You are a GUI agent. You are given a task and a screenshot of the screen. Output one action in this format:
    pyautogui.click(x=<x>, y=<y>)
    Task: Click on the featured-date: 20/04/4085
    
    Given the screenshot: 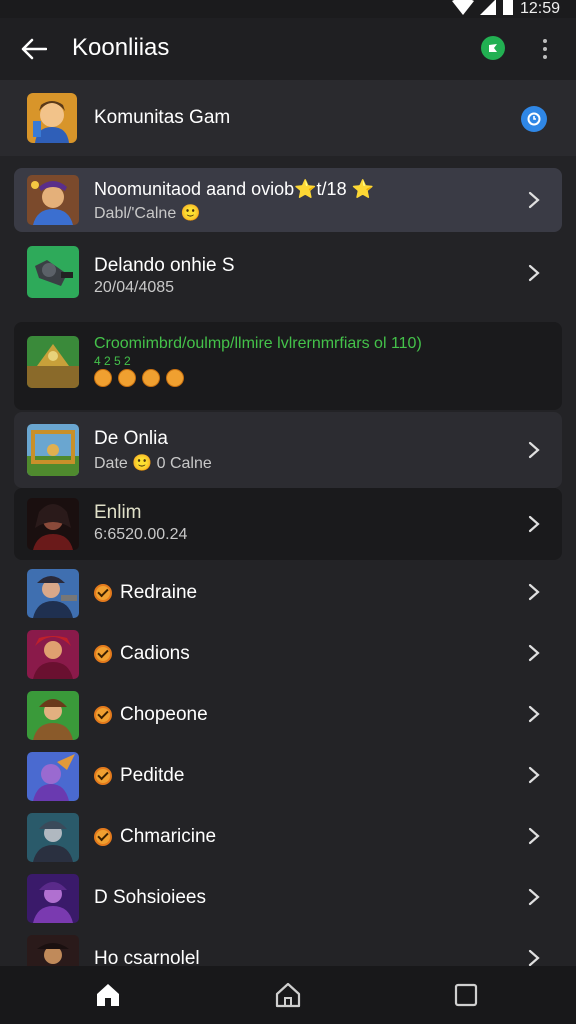 What is the action you would take?
    pyautogui.click(x=134, y=287)
    